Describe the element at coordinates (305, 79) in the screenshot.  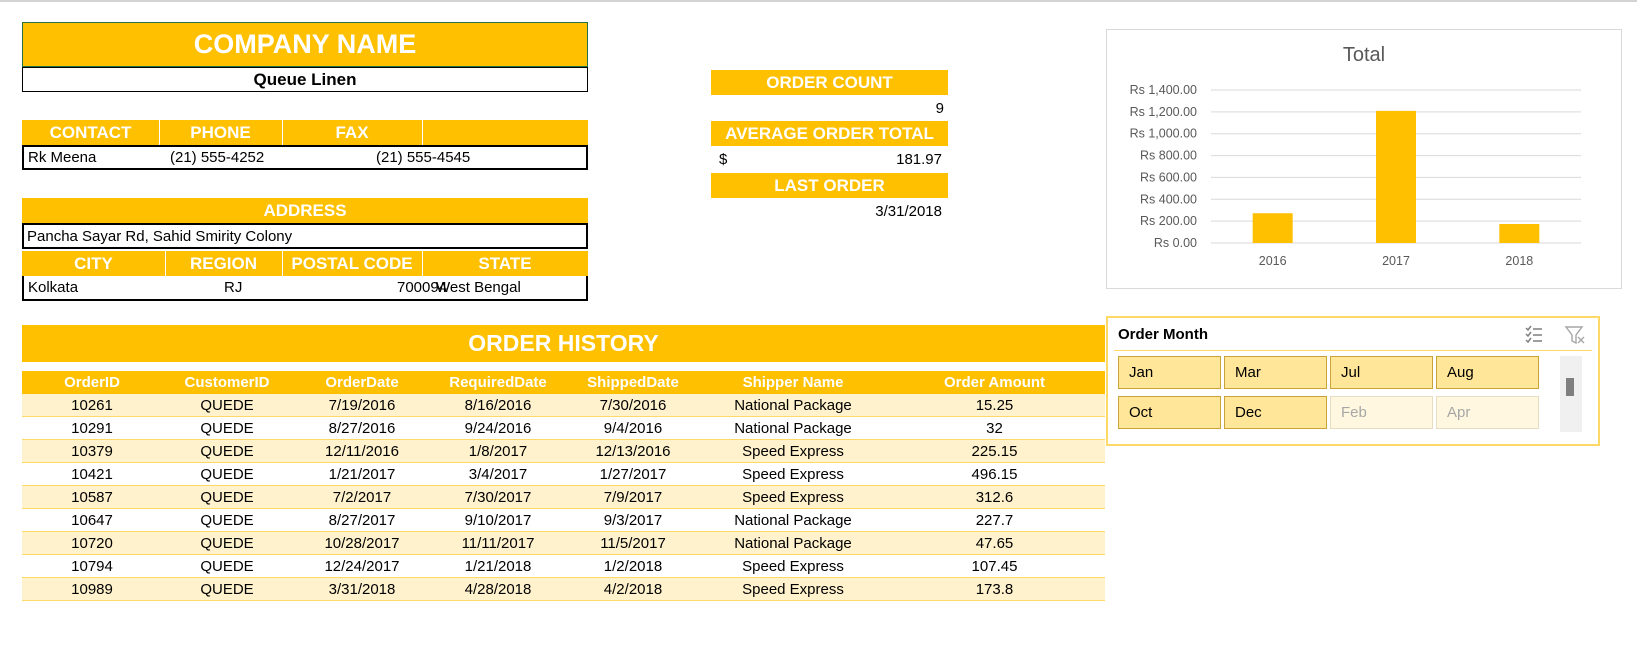
I see `company-name: Queue Linen` at that location.